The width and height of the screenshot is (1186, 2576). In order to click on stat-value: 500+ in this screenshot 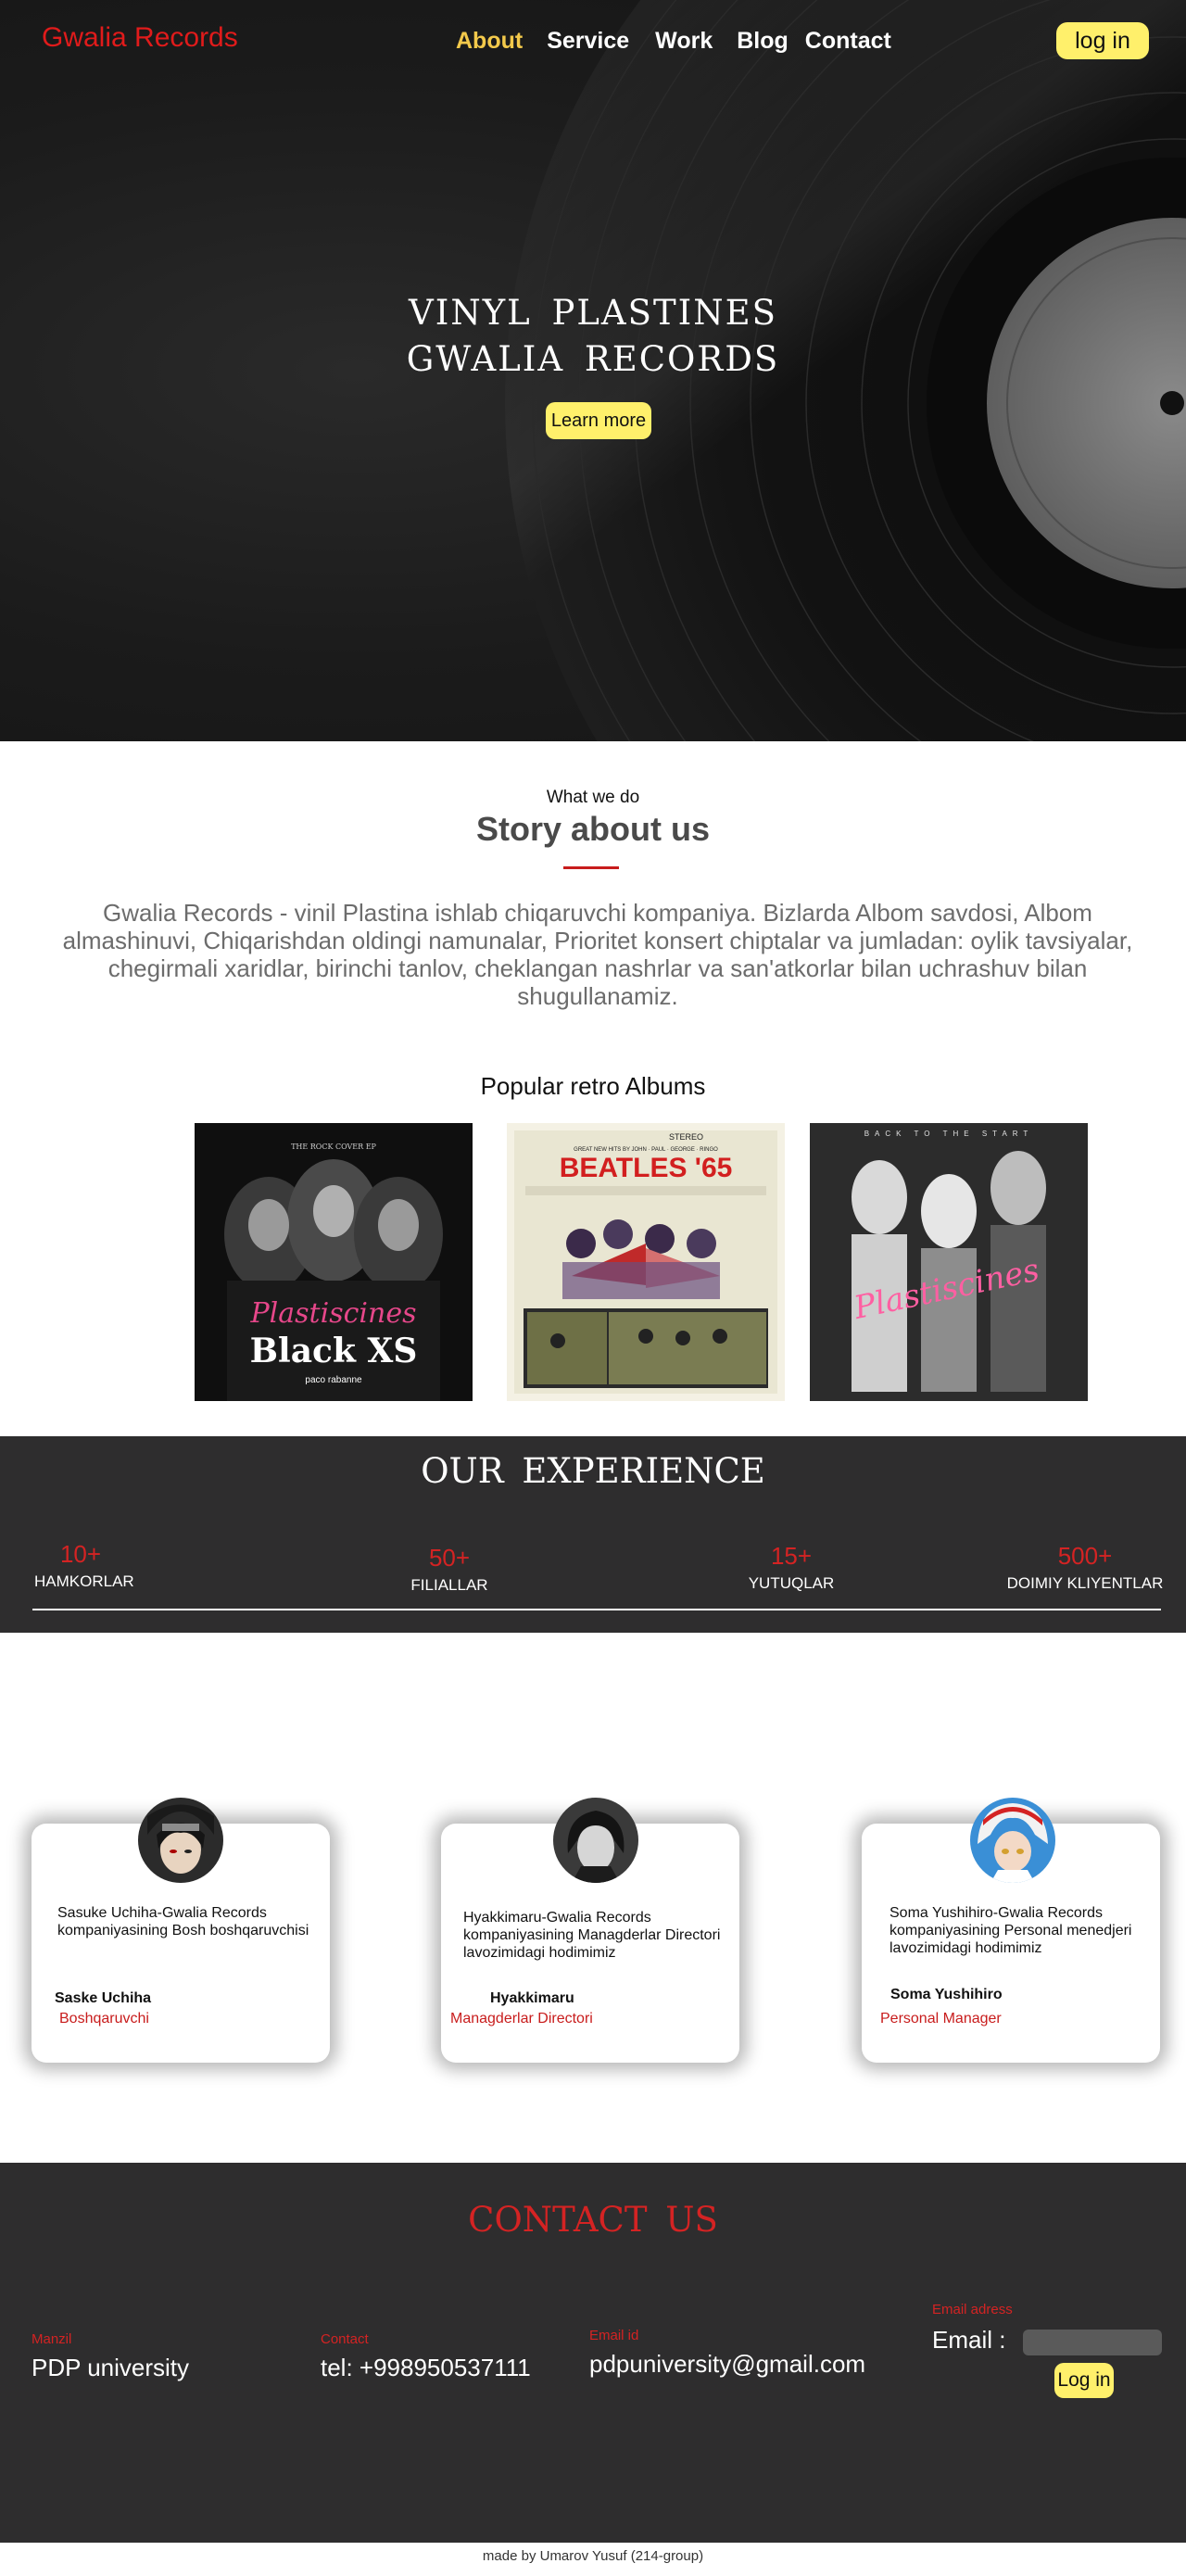, I will do `click(1085, 1556)`.